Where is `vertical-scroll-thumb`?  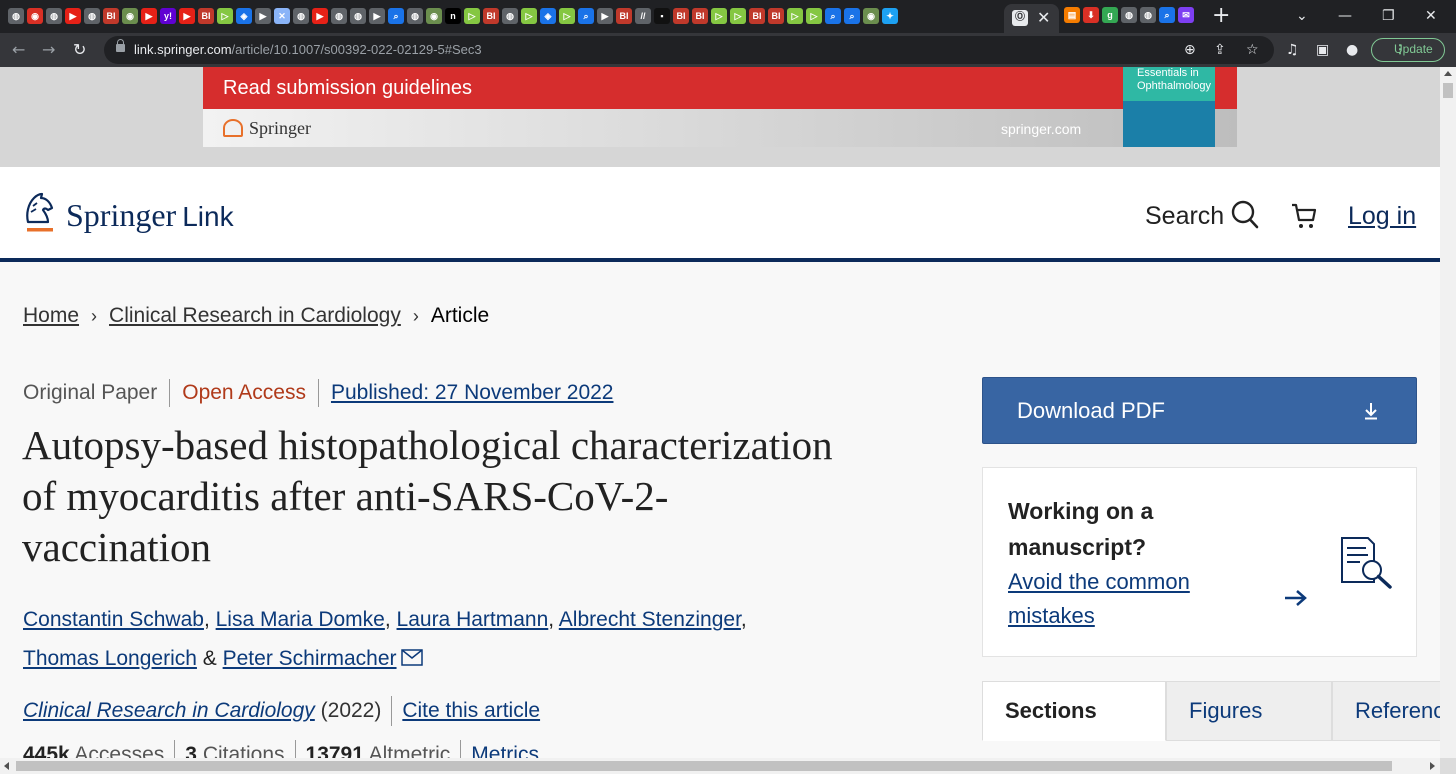
vertical-scroll-thumb is located at coordinates (1448, 90).